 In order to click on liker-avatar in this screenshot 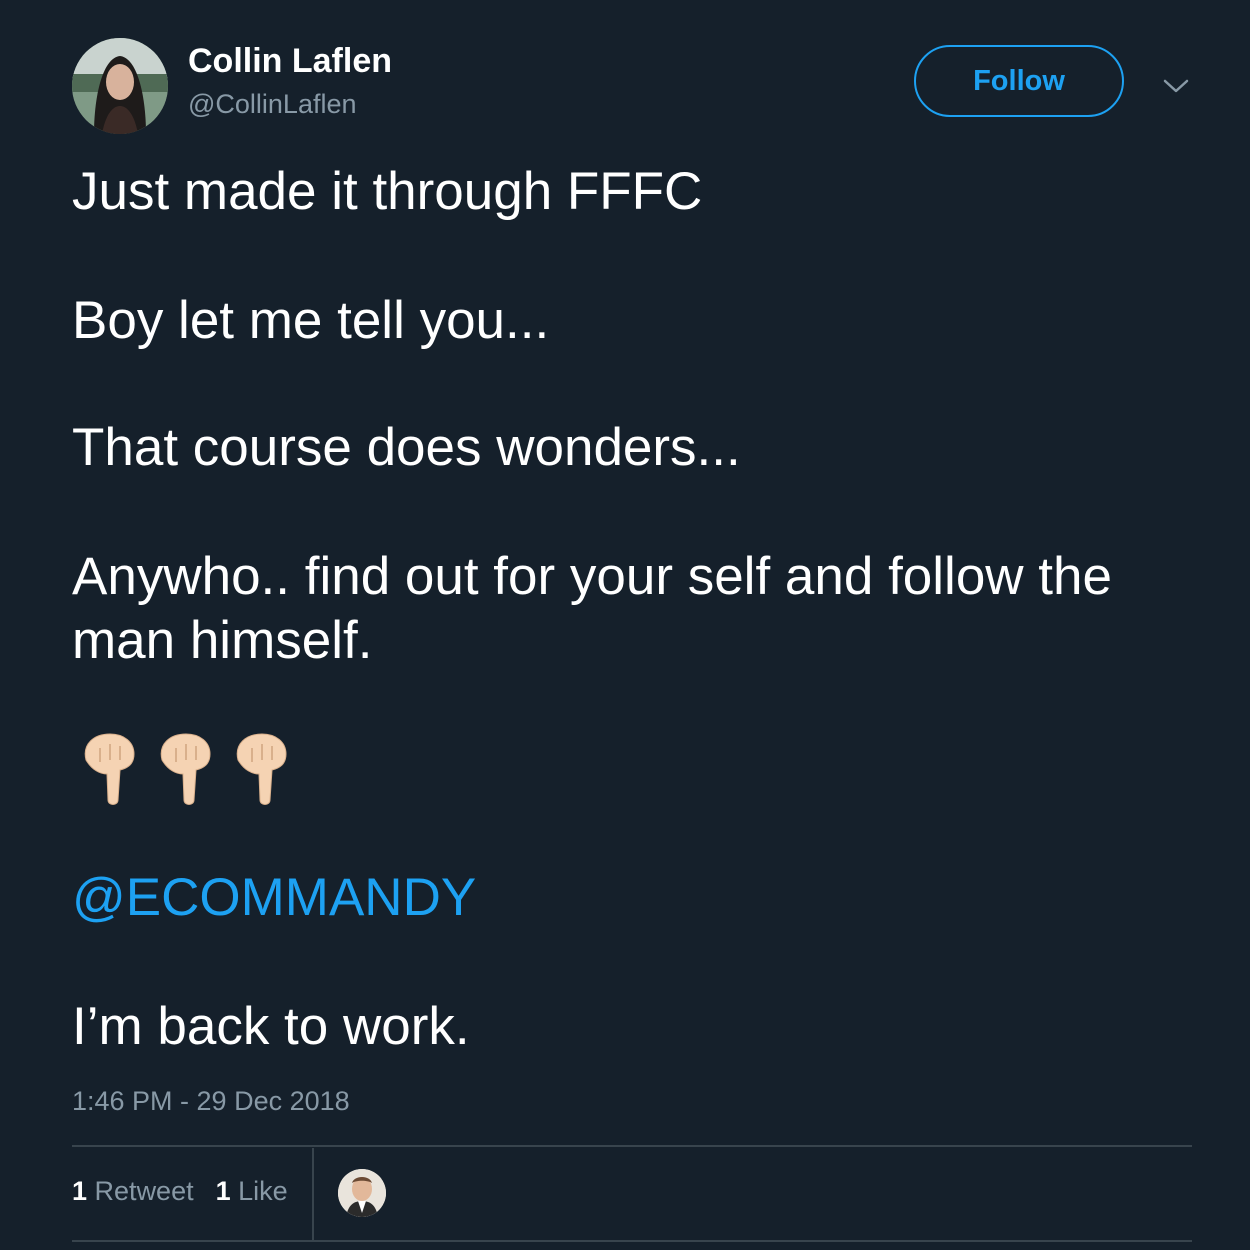, I will do `click(362, 1193)`.